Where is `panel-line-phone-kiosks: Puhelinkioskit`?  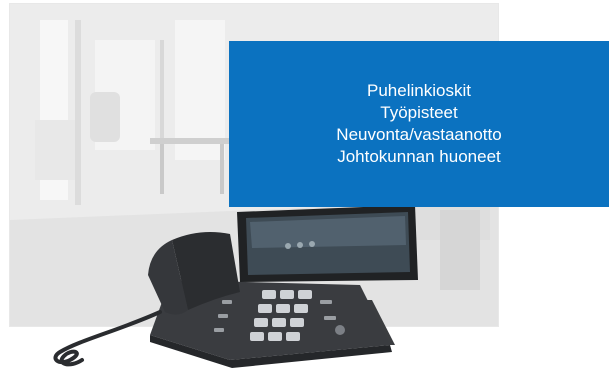
panel-line-phone-kiosks: Puhelinkioskit is located at coordinates (419, 90).